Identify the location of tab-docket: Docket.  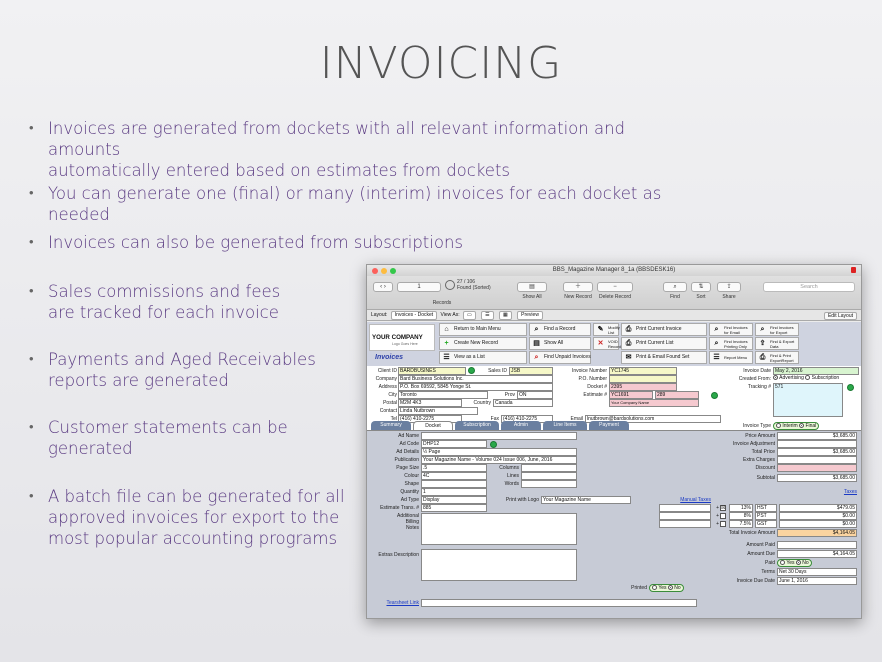
(433, 425).